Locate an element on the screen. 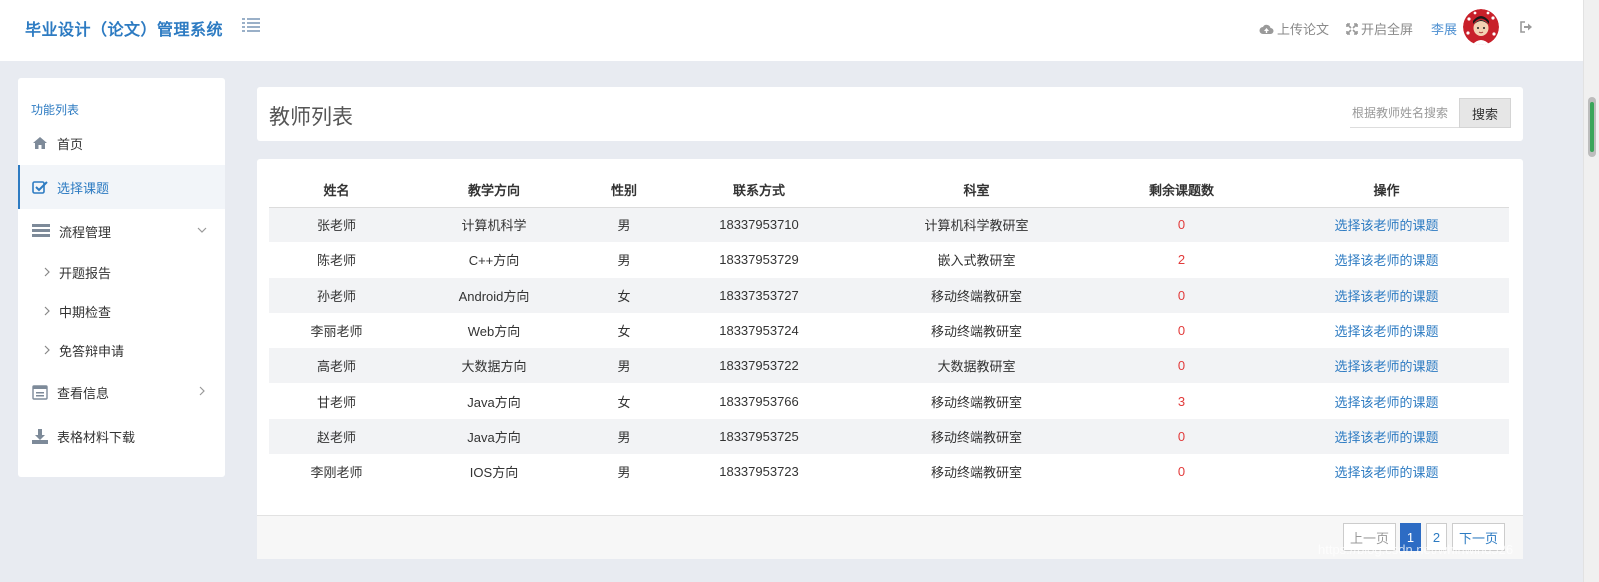 This screenshot has width=1599, height=582. sidebar-item-label: 流程管理 is located at coordinates (85, 232).